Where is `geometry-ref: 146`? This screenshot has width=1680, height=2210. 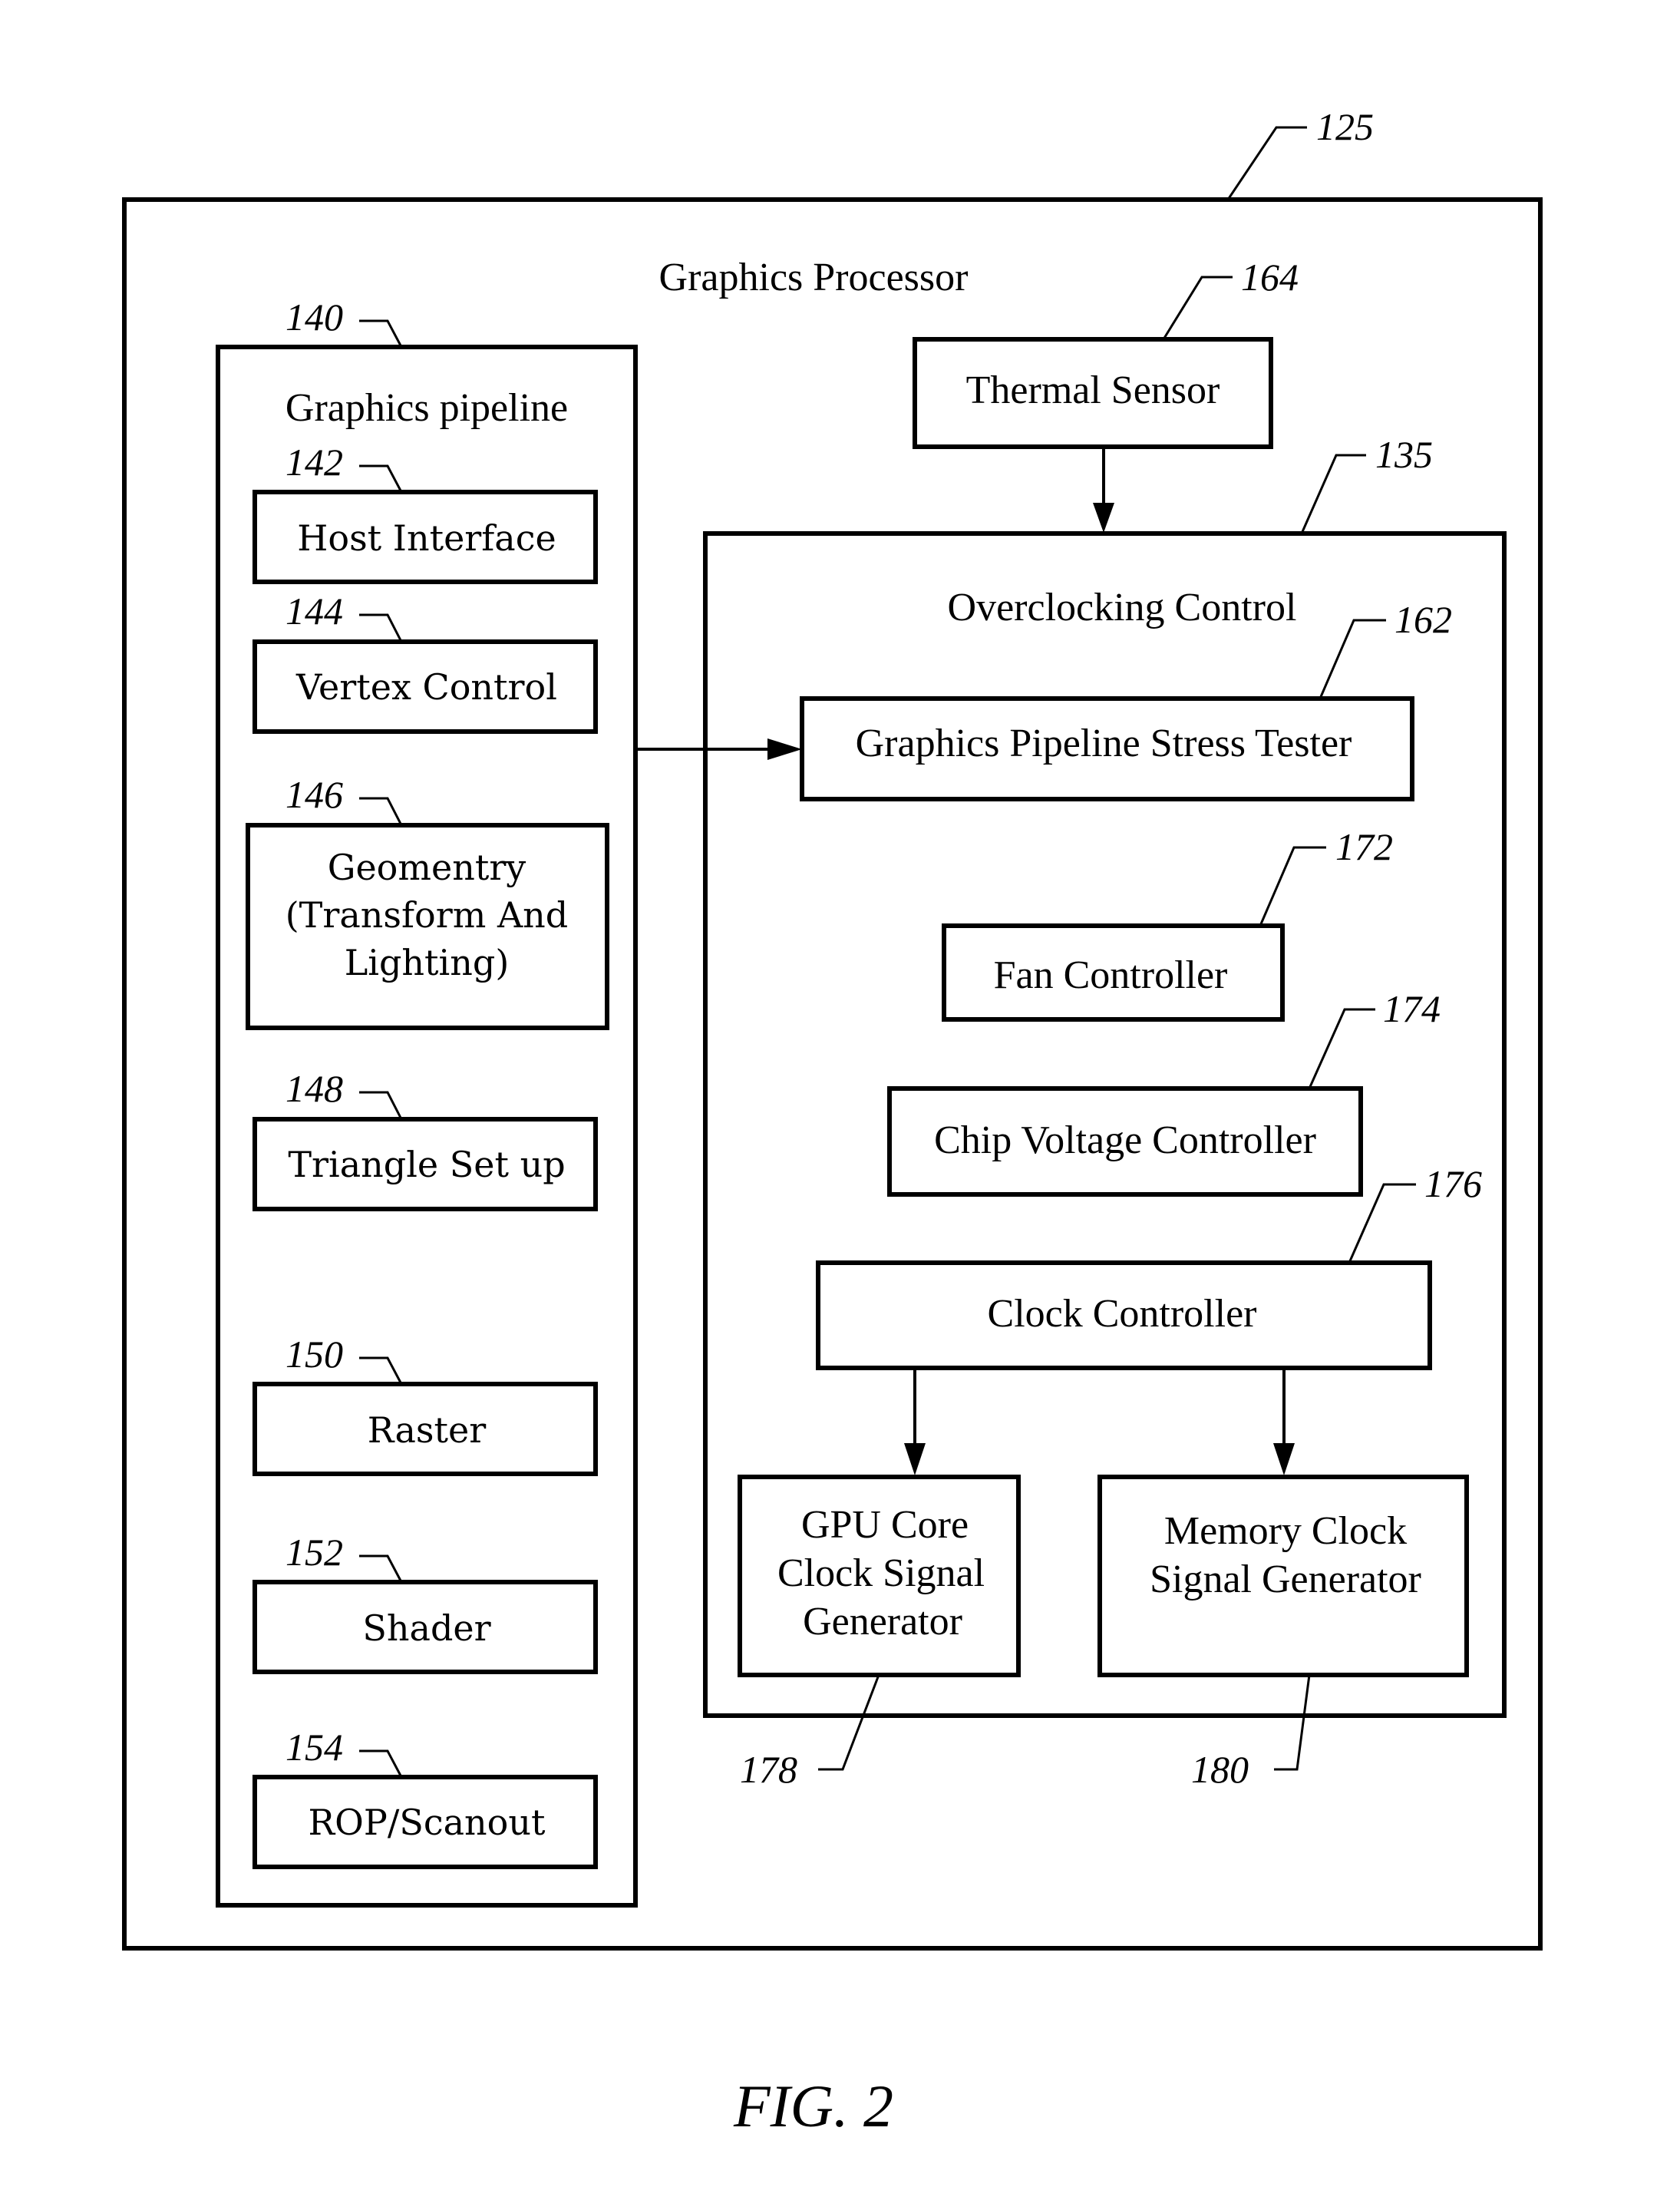 geometry-ref: 146 is located at coordinates (314, 795).